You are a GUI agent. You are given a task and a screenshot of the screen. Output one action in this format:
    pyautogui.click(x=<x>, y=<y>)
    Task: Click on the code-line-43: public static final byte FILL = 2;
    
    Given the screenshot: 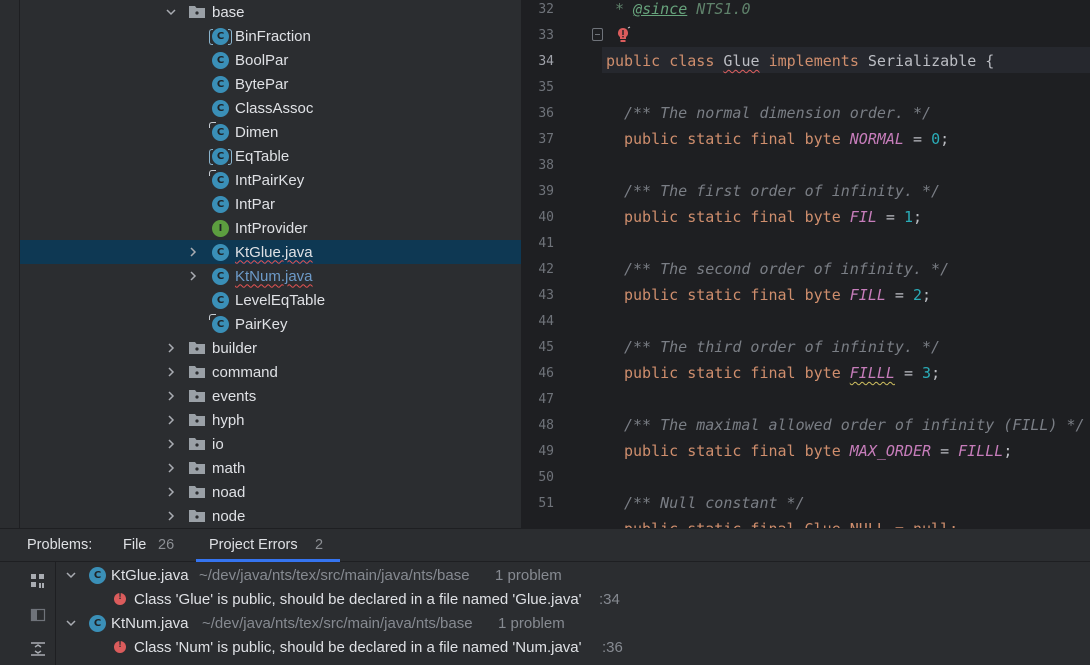 What is the action you would take?
    pyautogui.click(x=777, y=295)
    